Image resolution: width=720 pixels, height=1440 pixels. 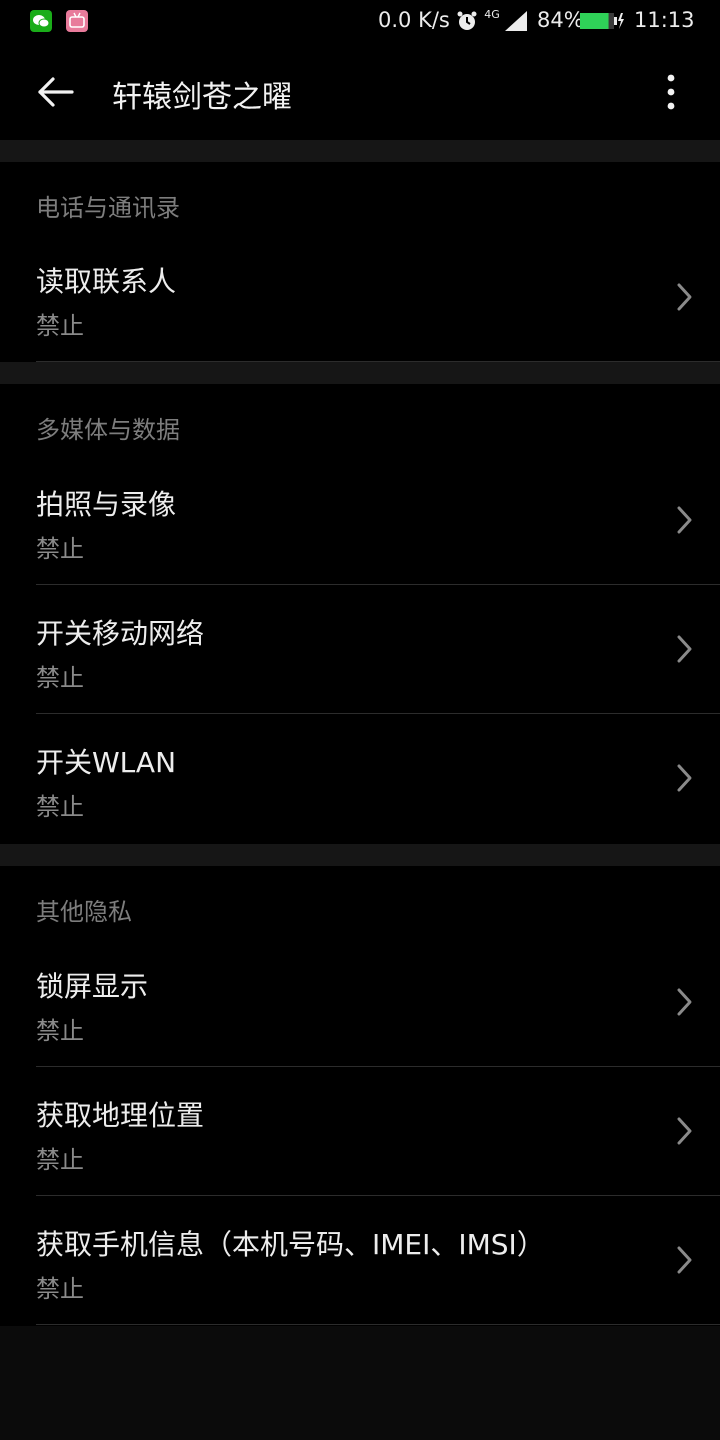 What do you see at coordinates (120, 633) in the screenshot?
I see `permission-title: 开关移动网络` at bounding box center [120, 633].